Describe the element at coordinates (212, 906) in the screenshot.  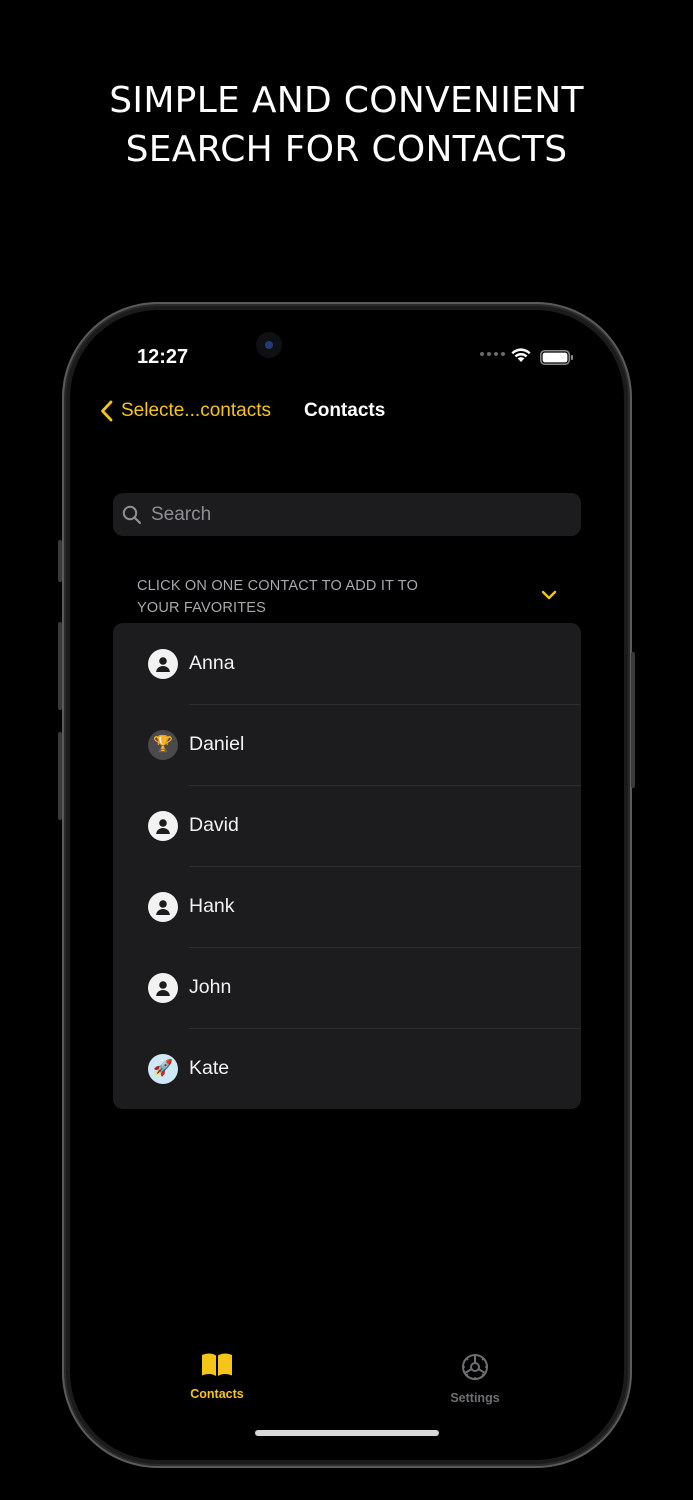
I see `contact-name: Hank` at that location.